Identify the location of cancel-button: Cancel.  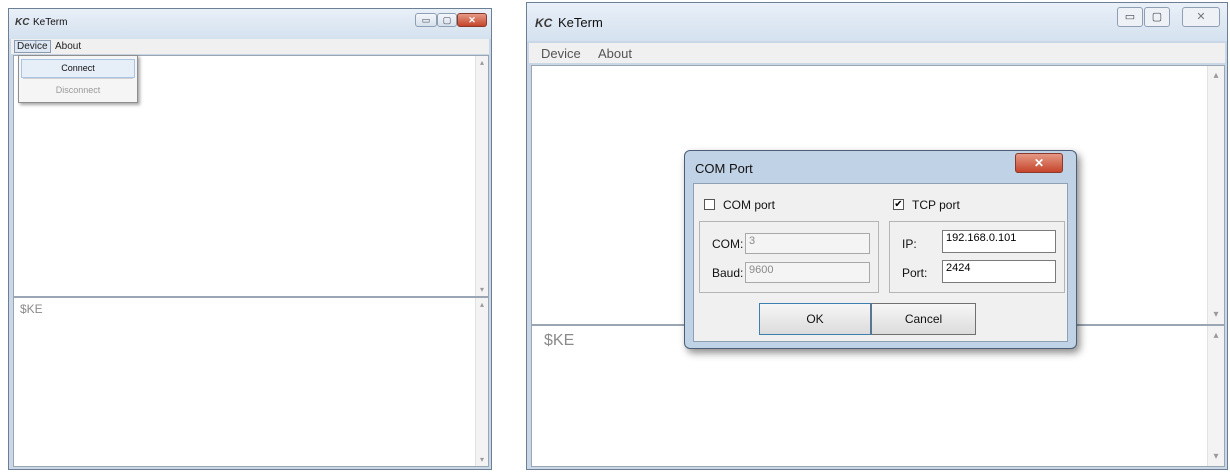
(923, 319).